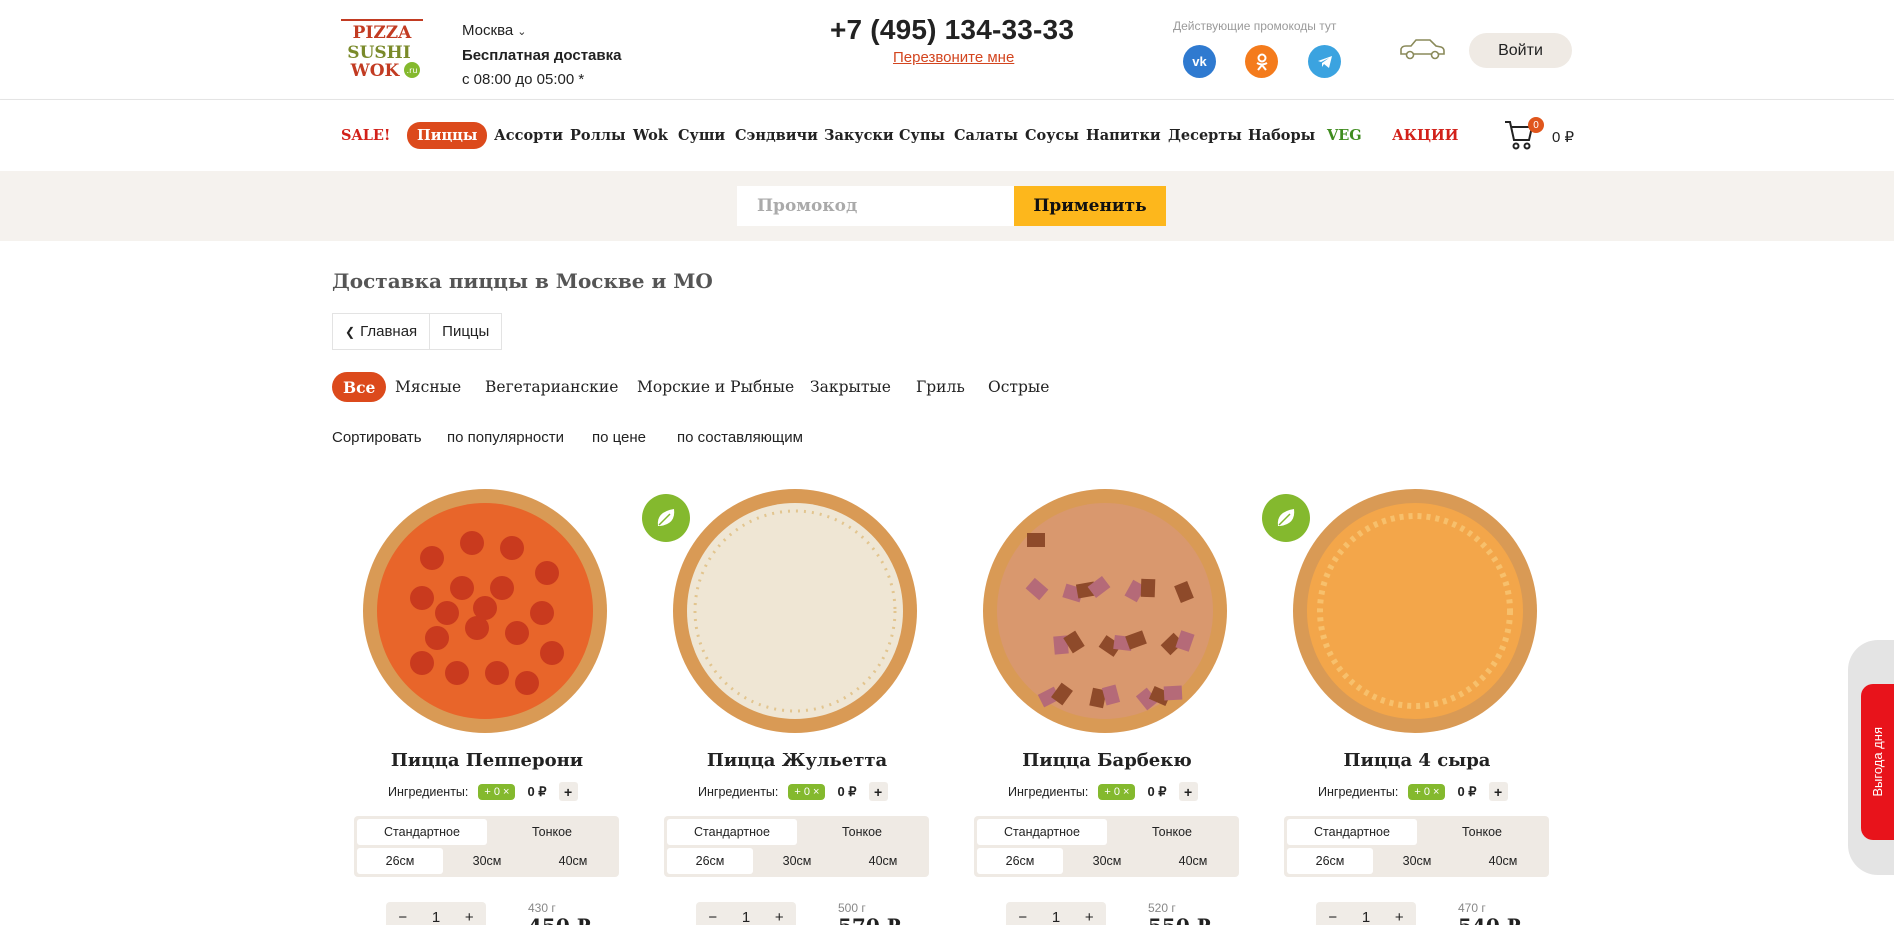 The height and width of the screenshot is (925, 1894). Describe the element at coordinates (1520, 50) in the screenshot. I see `login-button: Войти` at that location.